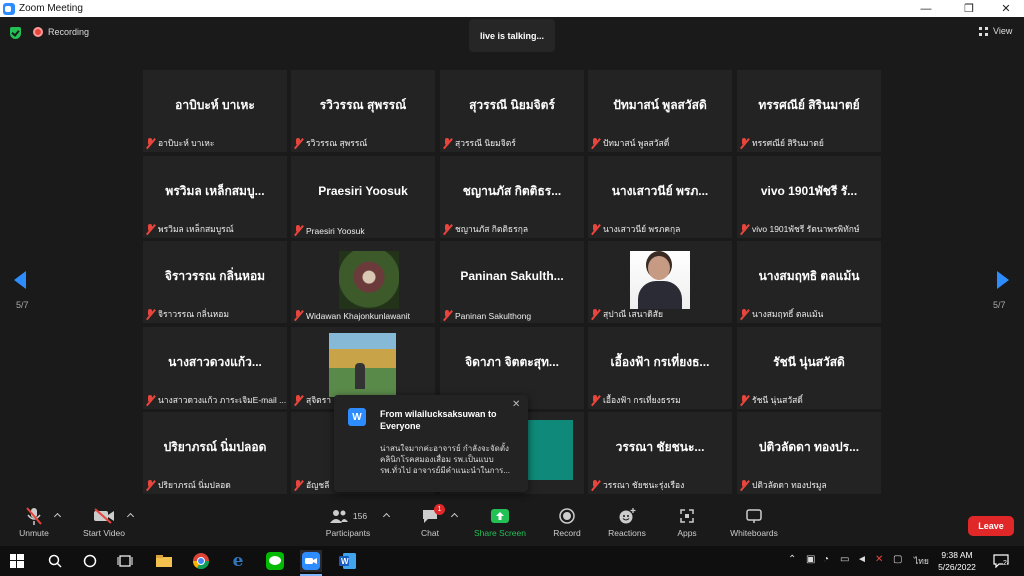 Image resolution: width=1024 pixels, height=576 pixels. I want to click on record-button: Record, so click(567, 525).